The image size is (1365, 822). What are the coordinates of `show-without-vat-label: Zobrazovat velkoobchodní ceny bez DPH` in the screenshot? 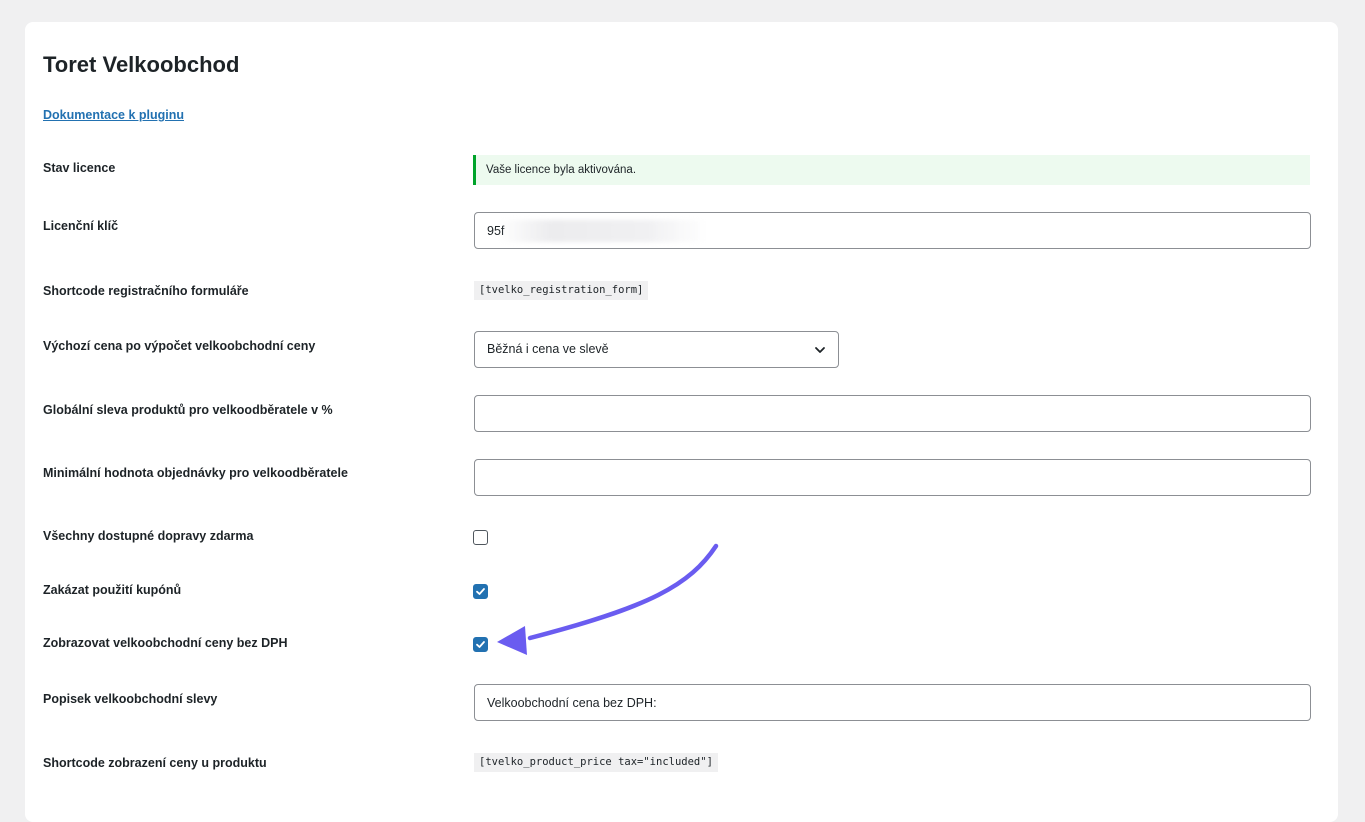 It's located at (165, 643).